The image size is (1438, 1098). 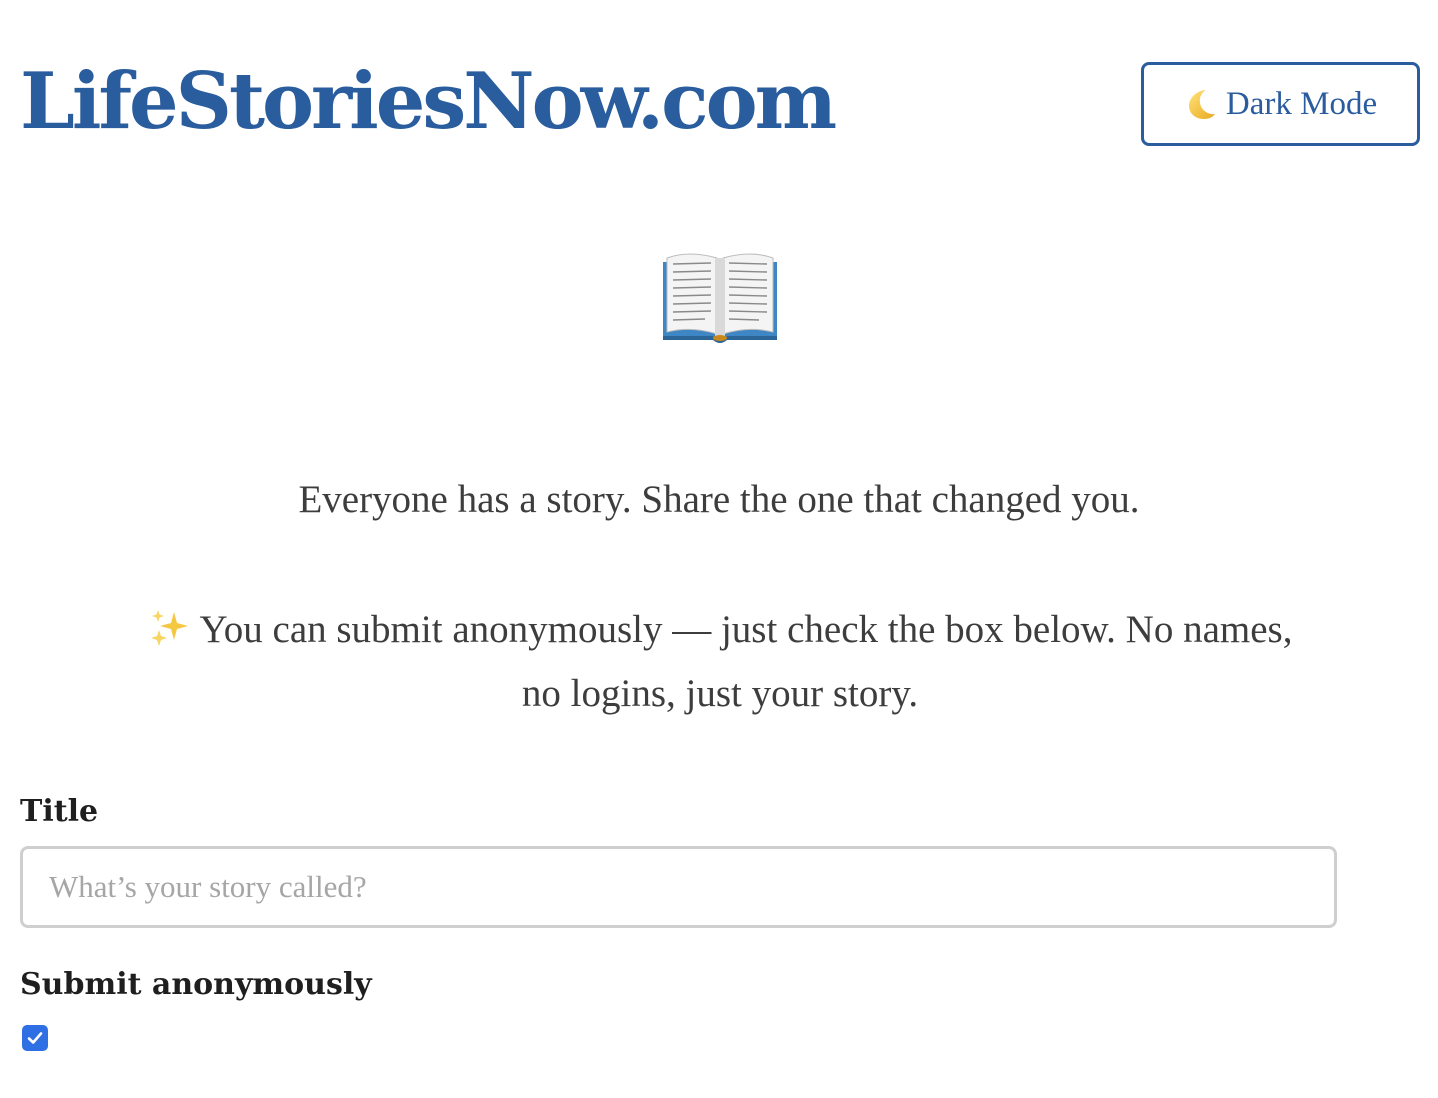 I want to click on dark-mode-label: Dark Mode, so click(x=1301, y=103).